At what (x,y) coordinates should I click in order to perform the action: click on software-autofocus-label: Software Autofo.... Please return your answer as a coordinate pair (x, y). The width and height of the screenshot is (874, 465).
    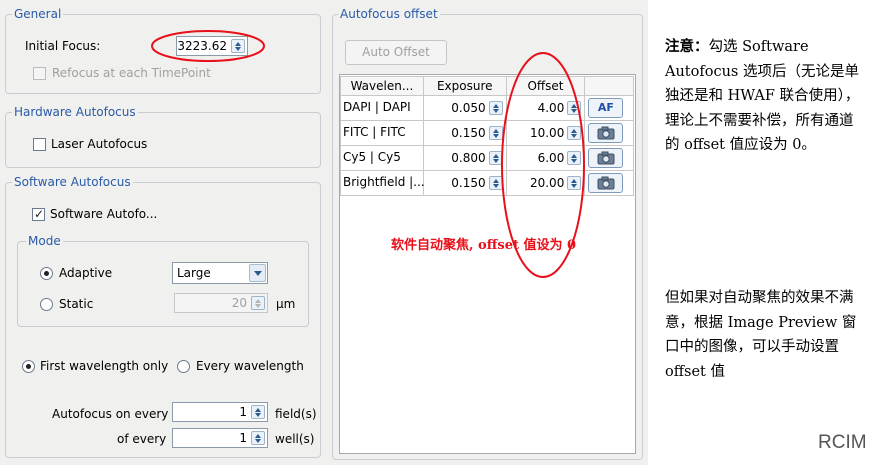
    Looking at the image, I should click on (104, 214).